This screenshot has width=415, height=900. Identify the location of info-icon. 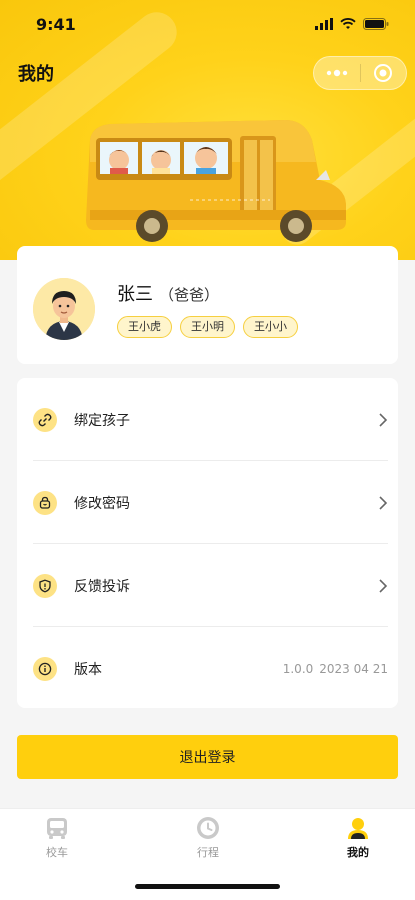
(45, 668).